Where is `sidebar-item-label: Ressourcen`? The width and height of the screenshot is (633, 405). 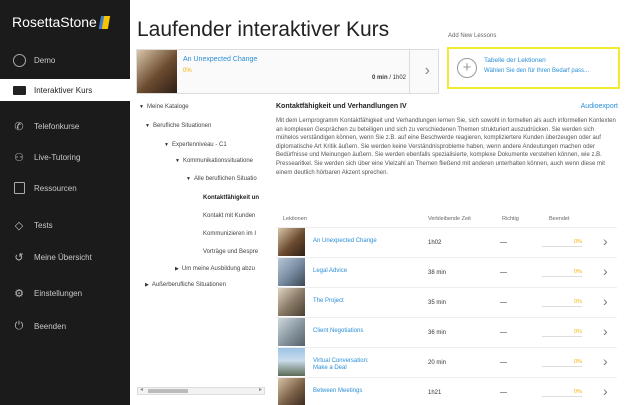 sidebar-item-label: Ressourcen is located at coordinates (55, 188).